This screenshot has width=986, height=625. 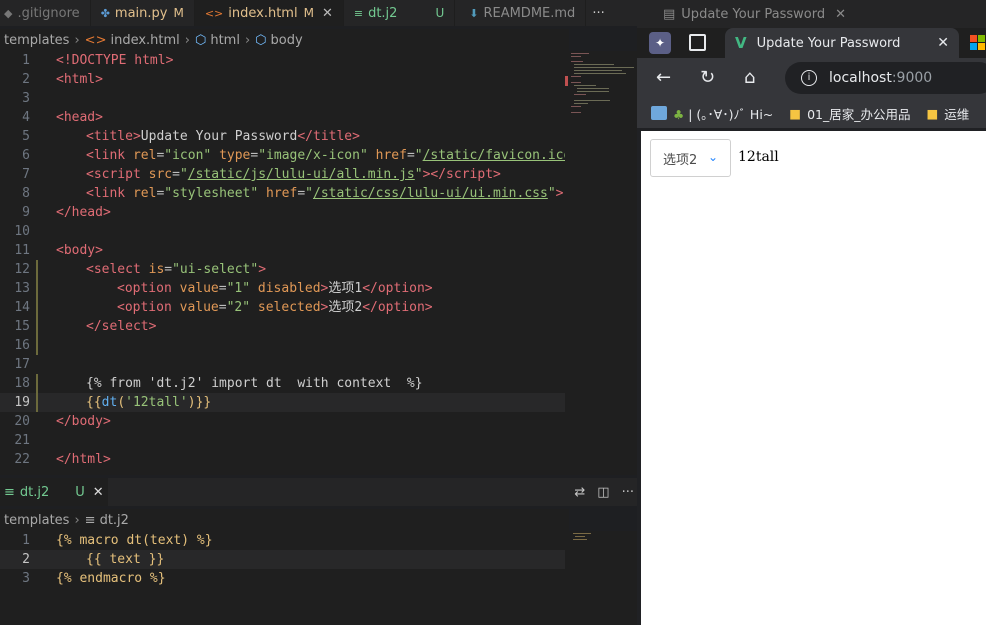 What do you see at coordinates (62, 459) in the screenshot?
I see `code-line: 22 </html>` at bounding box center [62, 459].